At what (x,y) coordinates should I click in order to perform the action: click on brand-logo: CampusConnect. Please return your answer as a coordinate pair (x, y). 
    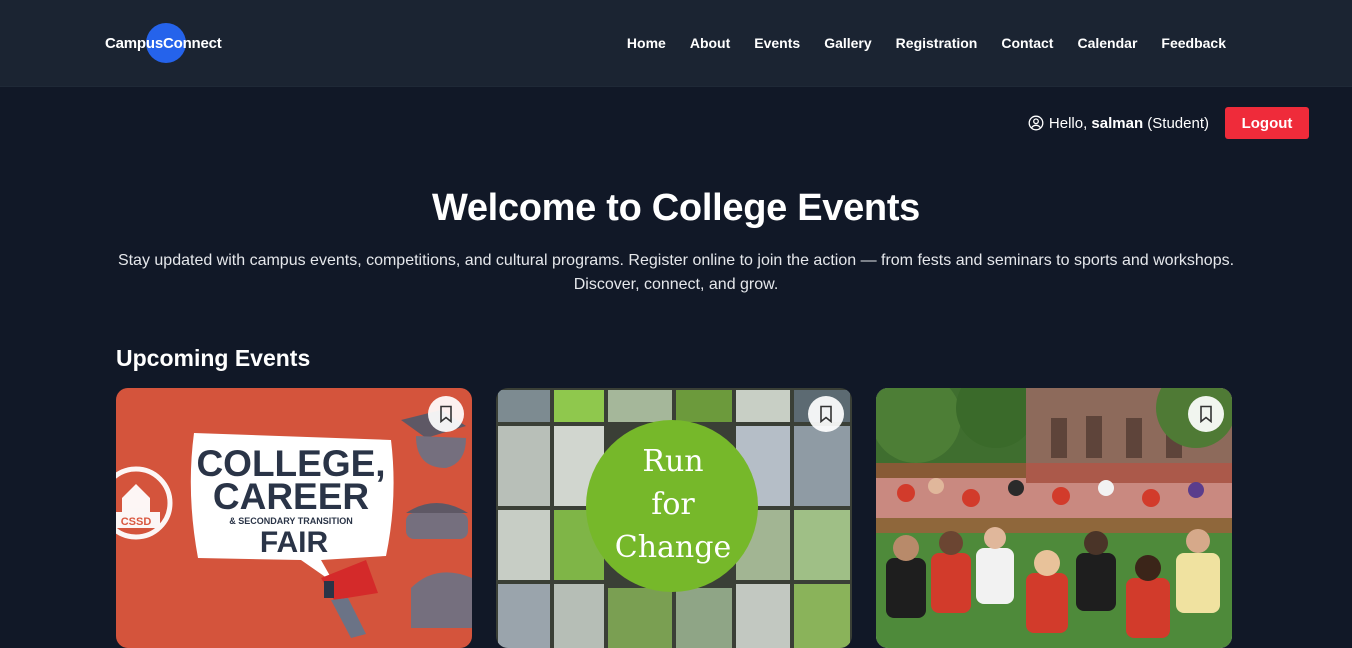
    Looking at the image, I should click on (163, 43).